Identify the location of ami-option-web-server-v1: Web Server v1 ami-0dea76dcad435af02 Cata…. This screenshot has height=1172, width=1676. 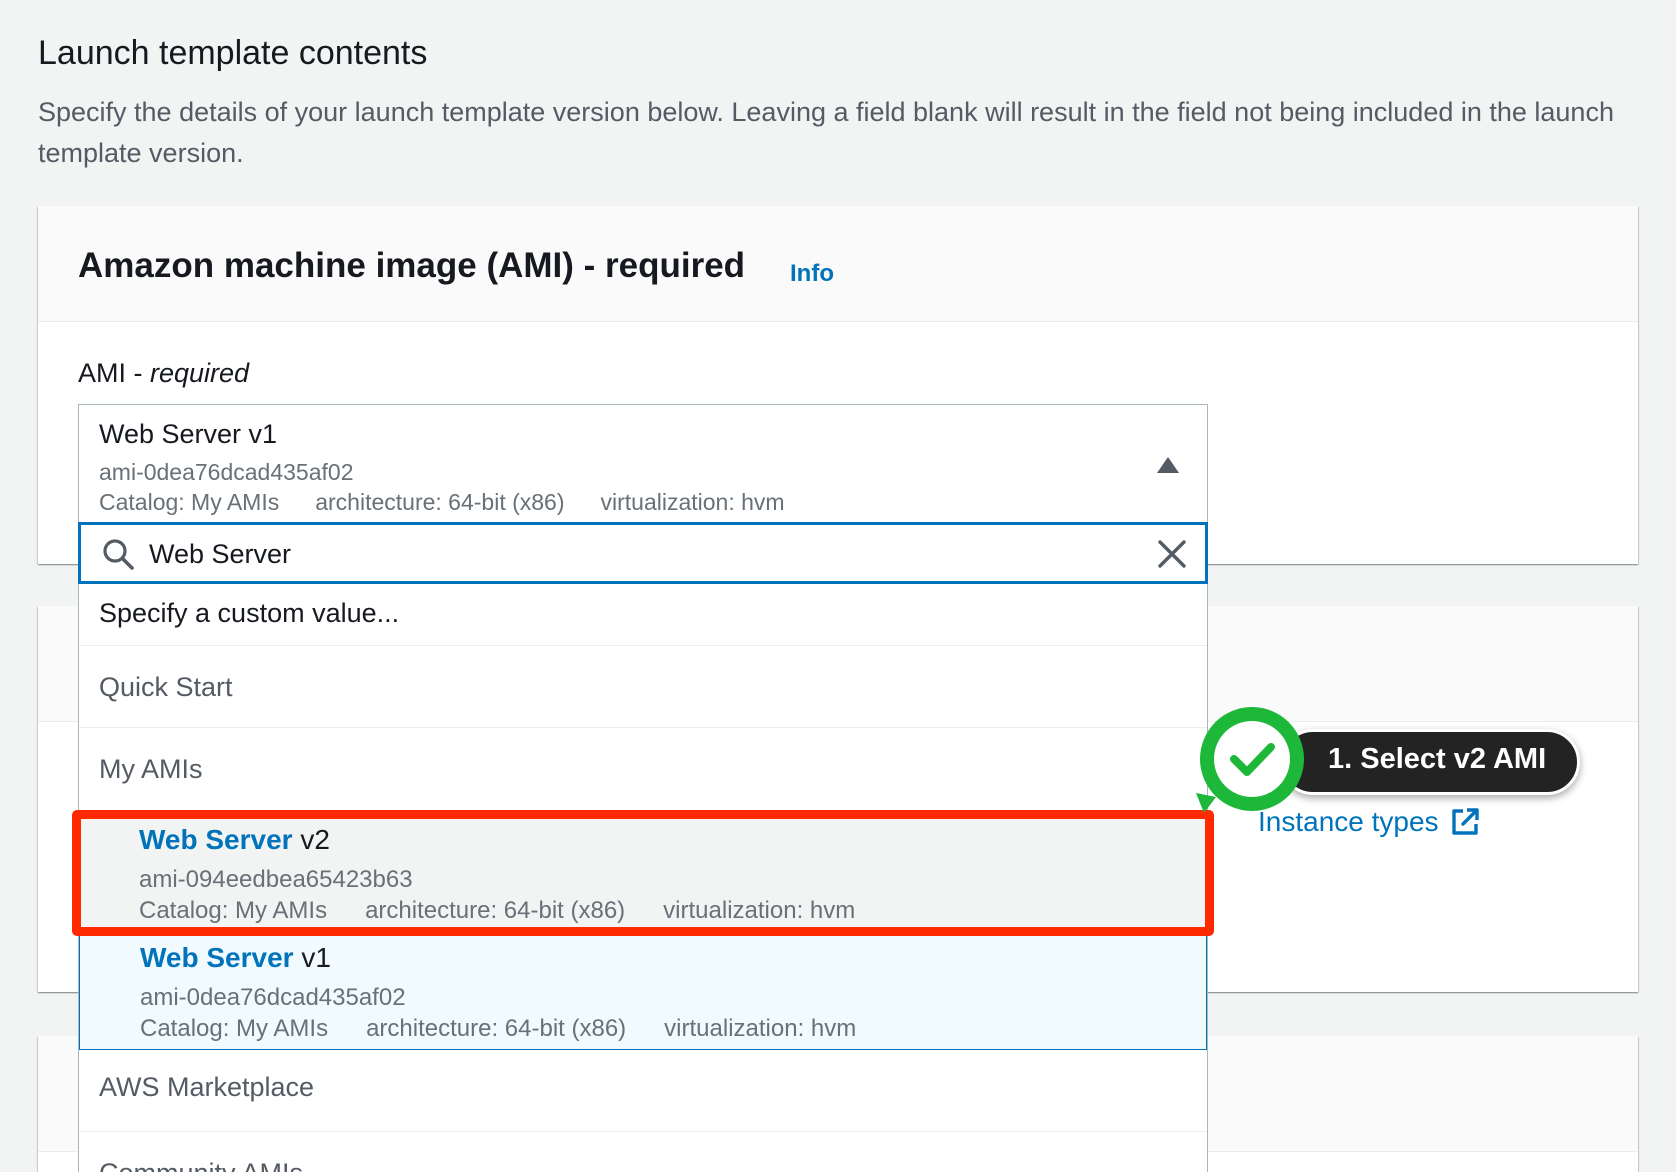
(643, 991).